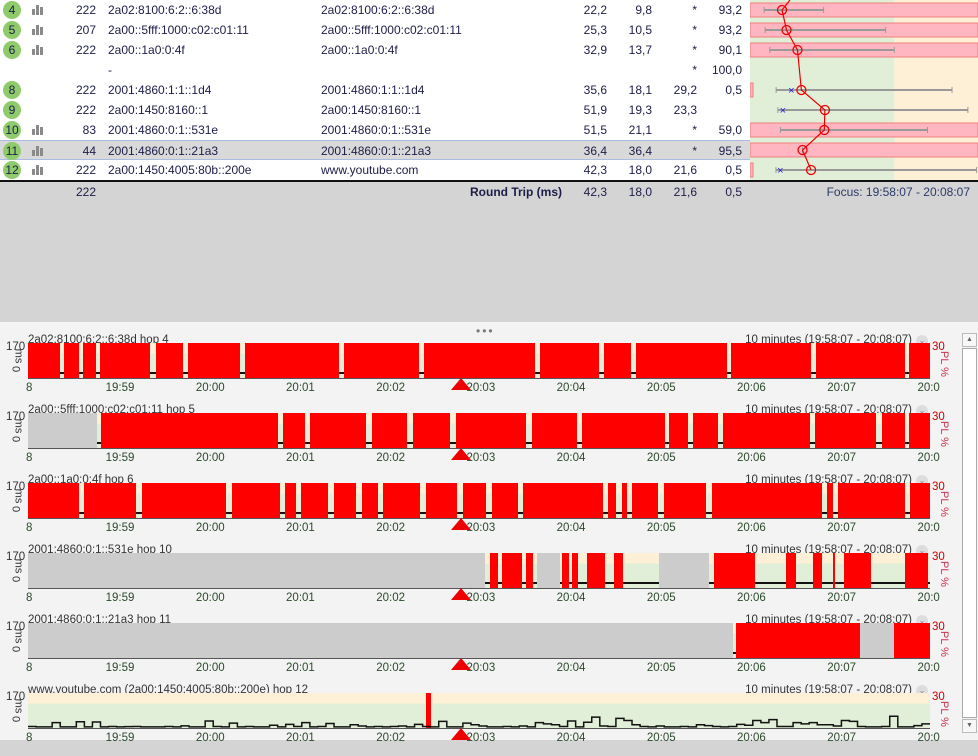  I want to click on cell-cur: 21,6, so click(685, 170).